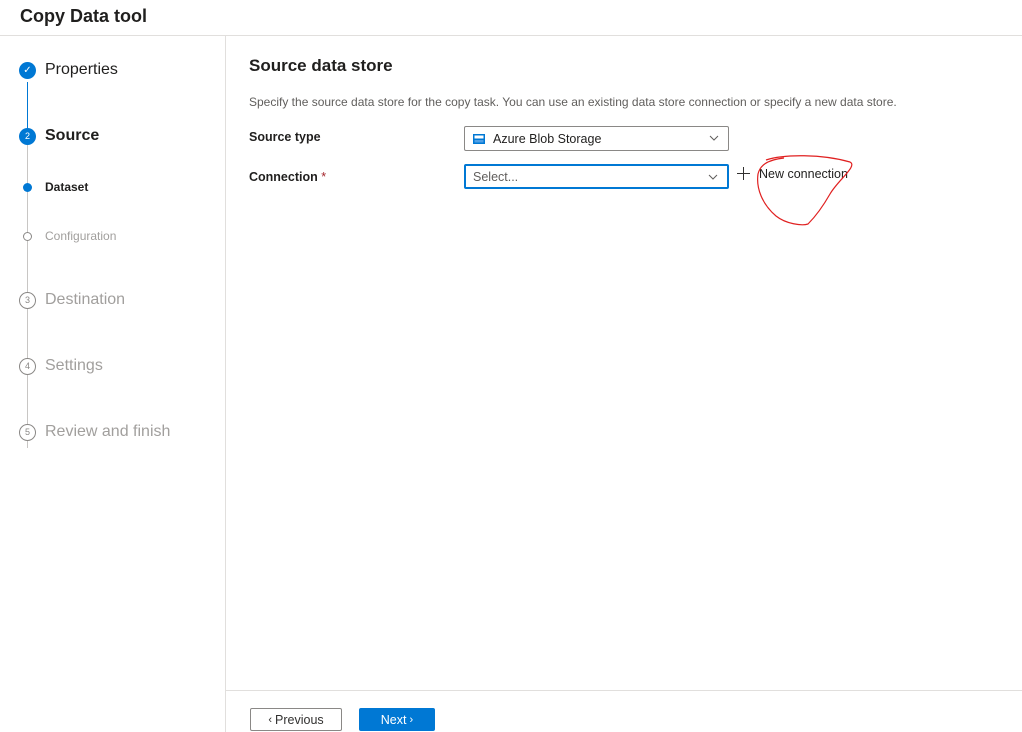  What do you see at coordinates (547, 138) in the screenshot?
I see `source-type-value: Azure Blob Storage` at bounding box center [547, 138].